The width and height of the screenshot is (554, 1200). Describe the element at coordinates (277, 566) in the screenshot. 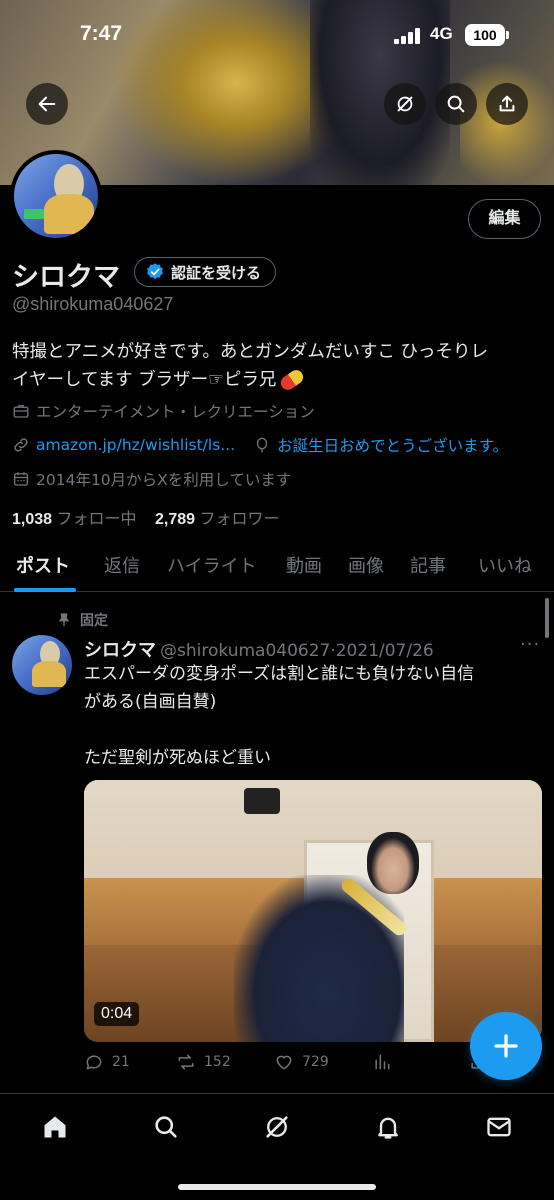

I see `profile-tabs: ポスト 返信 ハイライト 動画 画像 記事 いいね` at that location.